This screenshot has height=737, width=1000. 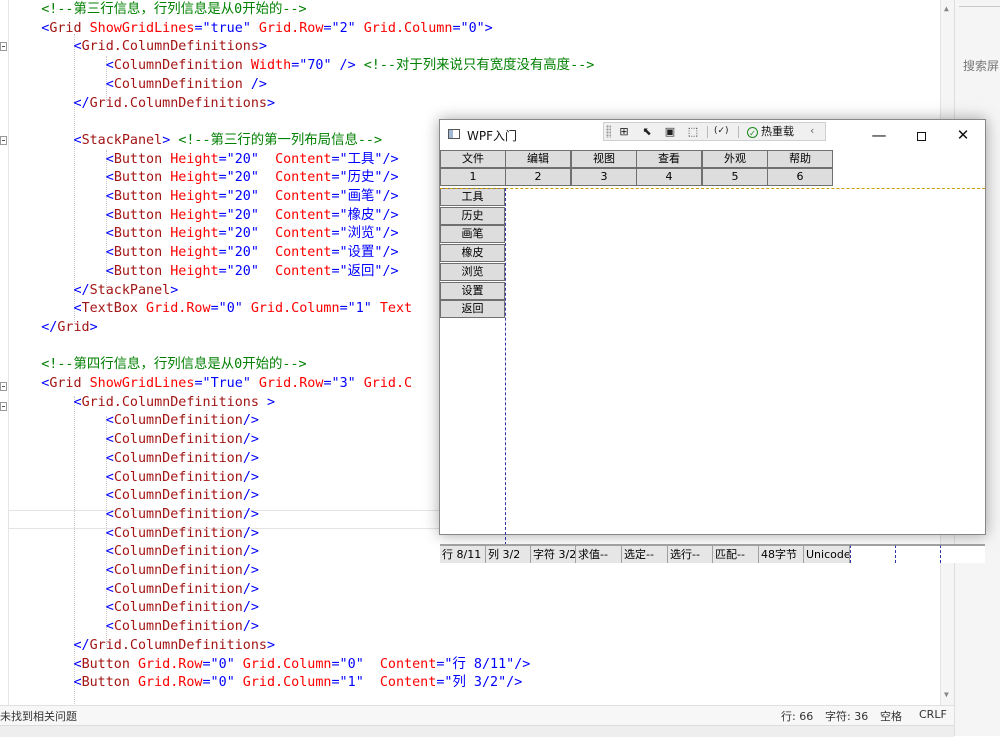 What do you see at coordinates (472, 290) in the screenshot?
I see `side-button: 设置` at bounding box center [472, 290].